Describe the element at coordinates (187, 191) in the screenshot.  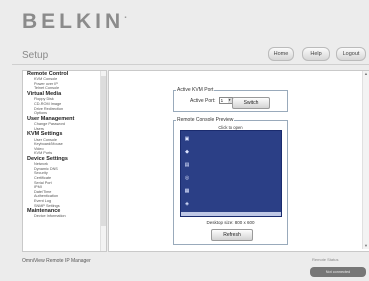
I see `desktop-icon: ▦` at that location.